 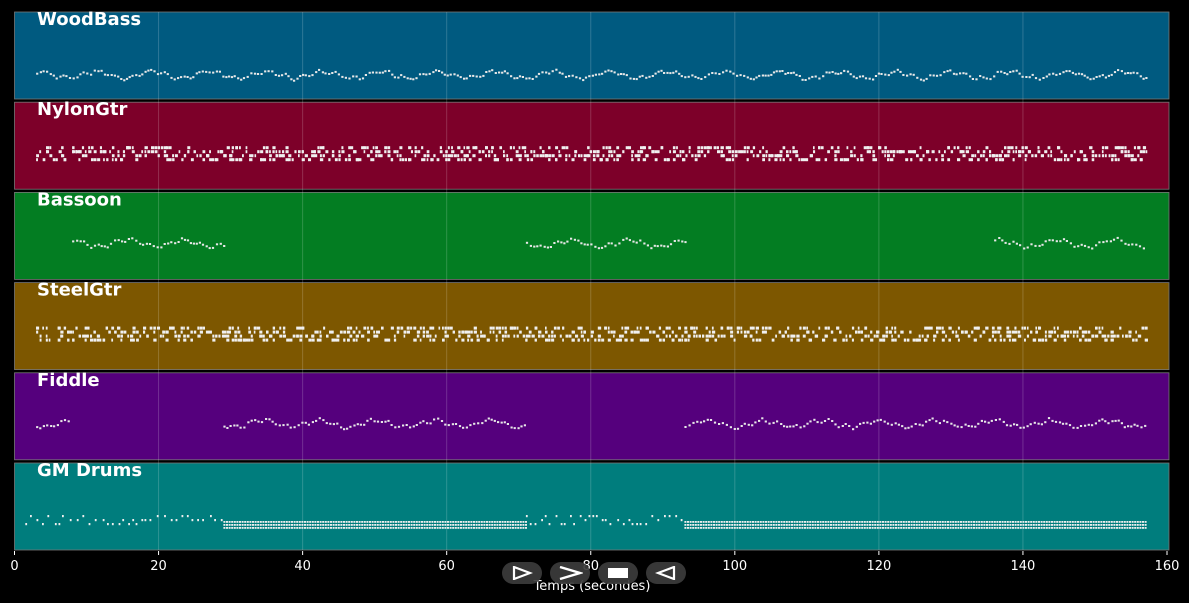 I want to click on stop-button, so click(x=618, y=573).